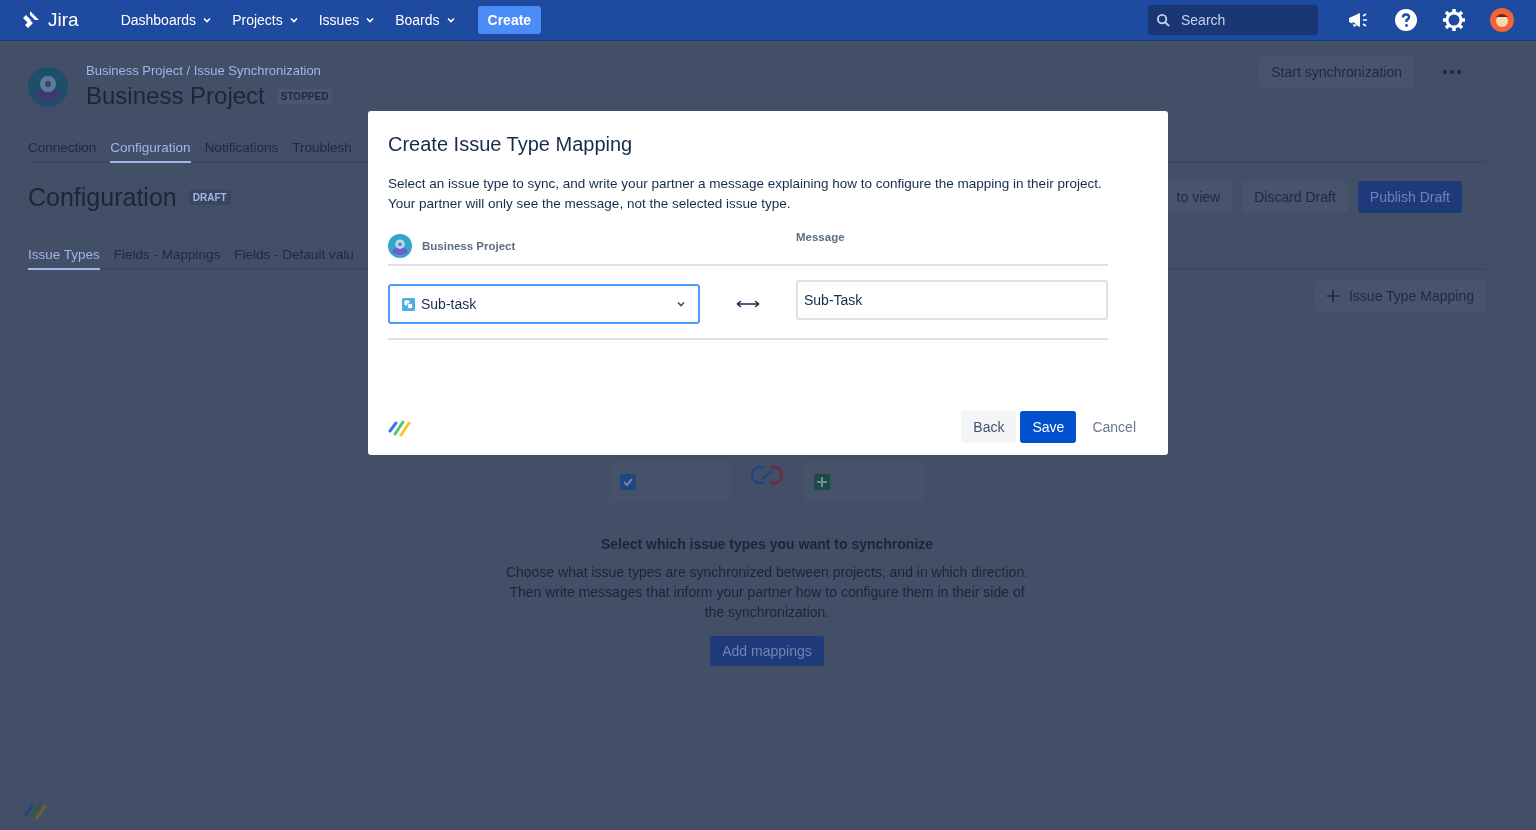  I want to click on tab: Configuration, so click(150, 147).